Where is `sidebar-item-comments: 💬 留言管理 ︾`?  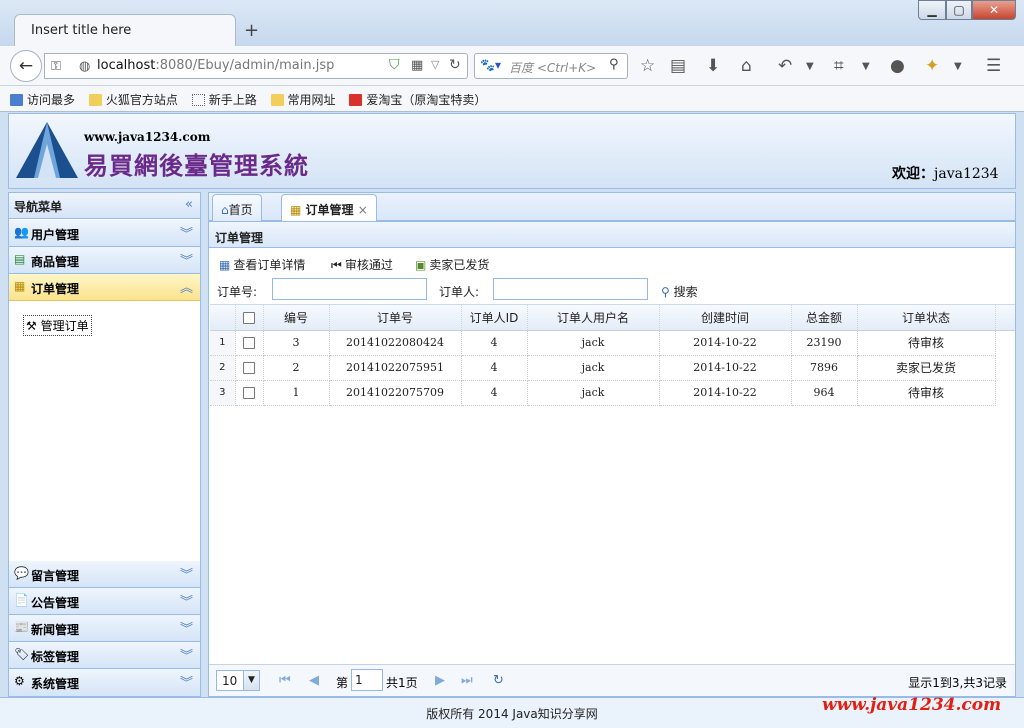 sidebar-item-comments: 💬 留言管理 ︾ is located at coordinates (104, 574).